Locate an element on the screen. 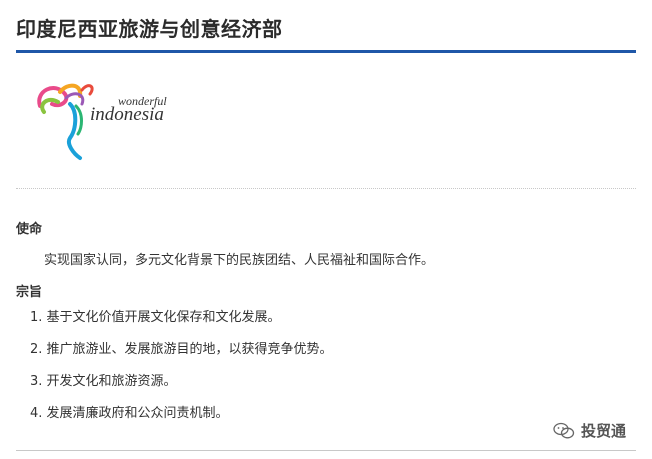 The width and height of the screenshot is (652, 459). bottom-divider is located at coordinates (326, 450).